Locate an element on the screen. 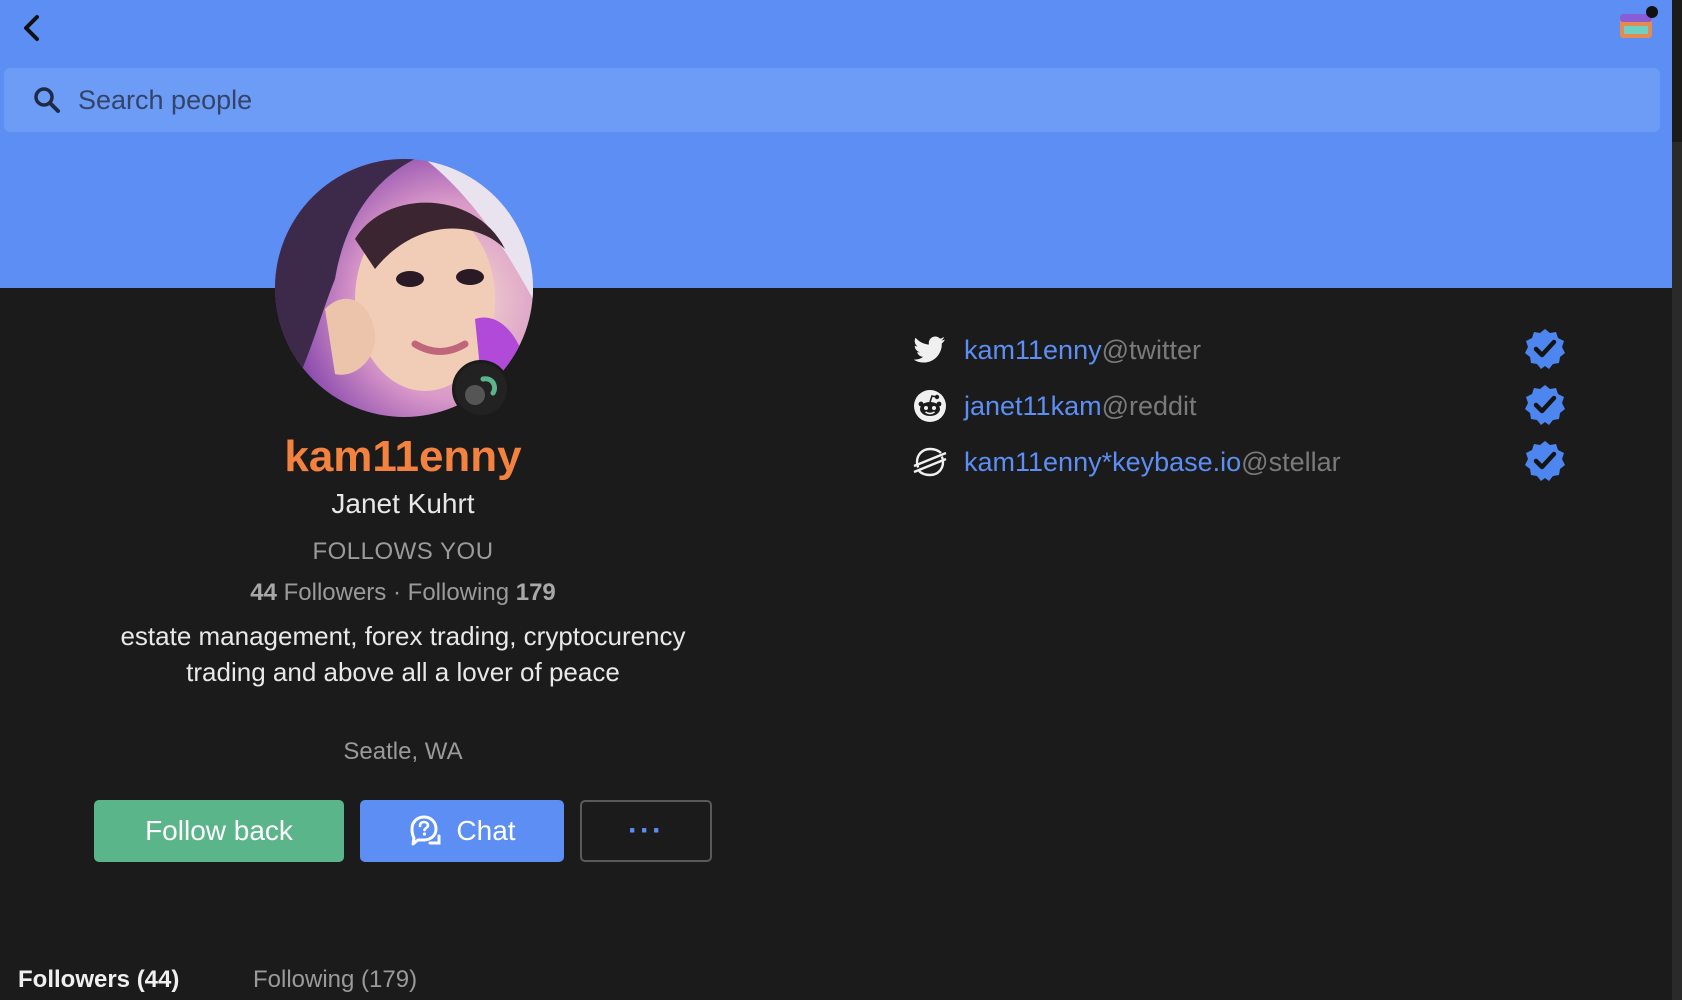 The image size is (1682, 1000). proof-row-reddit: janet11kam@reddit is located at coordinates (1242, 406).